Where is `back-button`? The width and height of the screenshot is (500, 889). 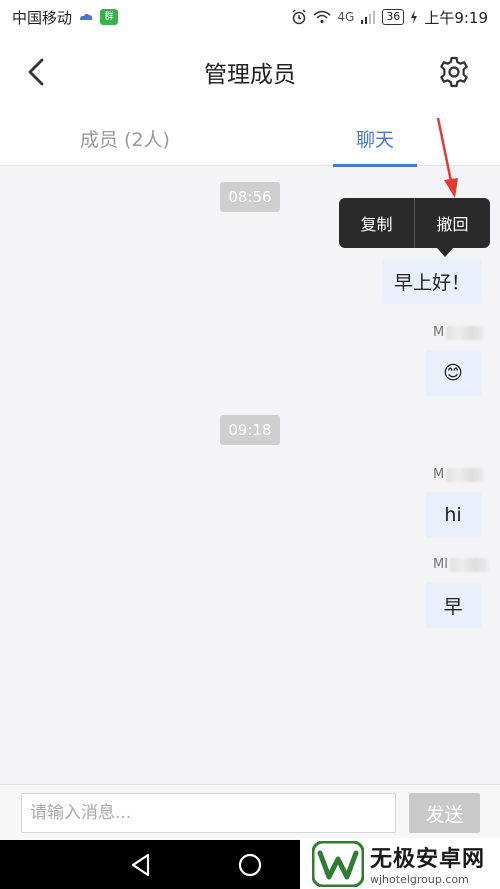
back-button is located at coordinates (36, 72).